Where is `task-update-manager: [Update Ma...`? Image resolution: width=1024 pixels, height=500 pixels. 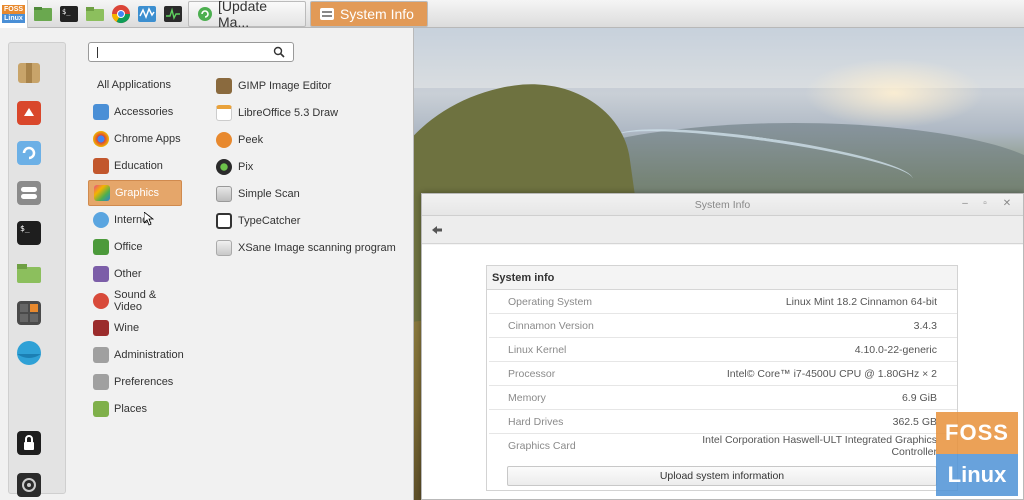
task-update-manager: [Update Ma... is located at coordinates (247, 15).